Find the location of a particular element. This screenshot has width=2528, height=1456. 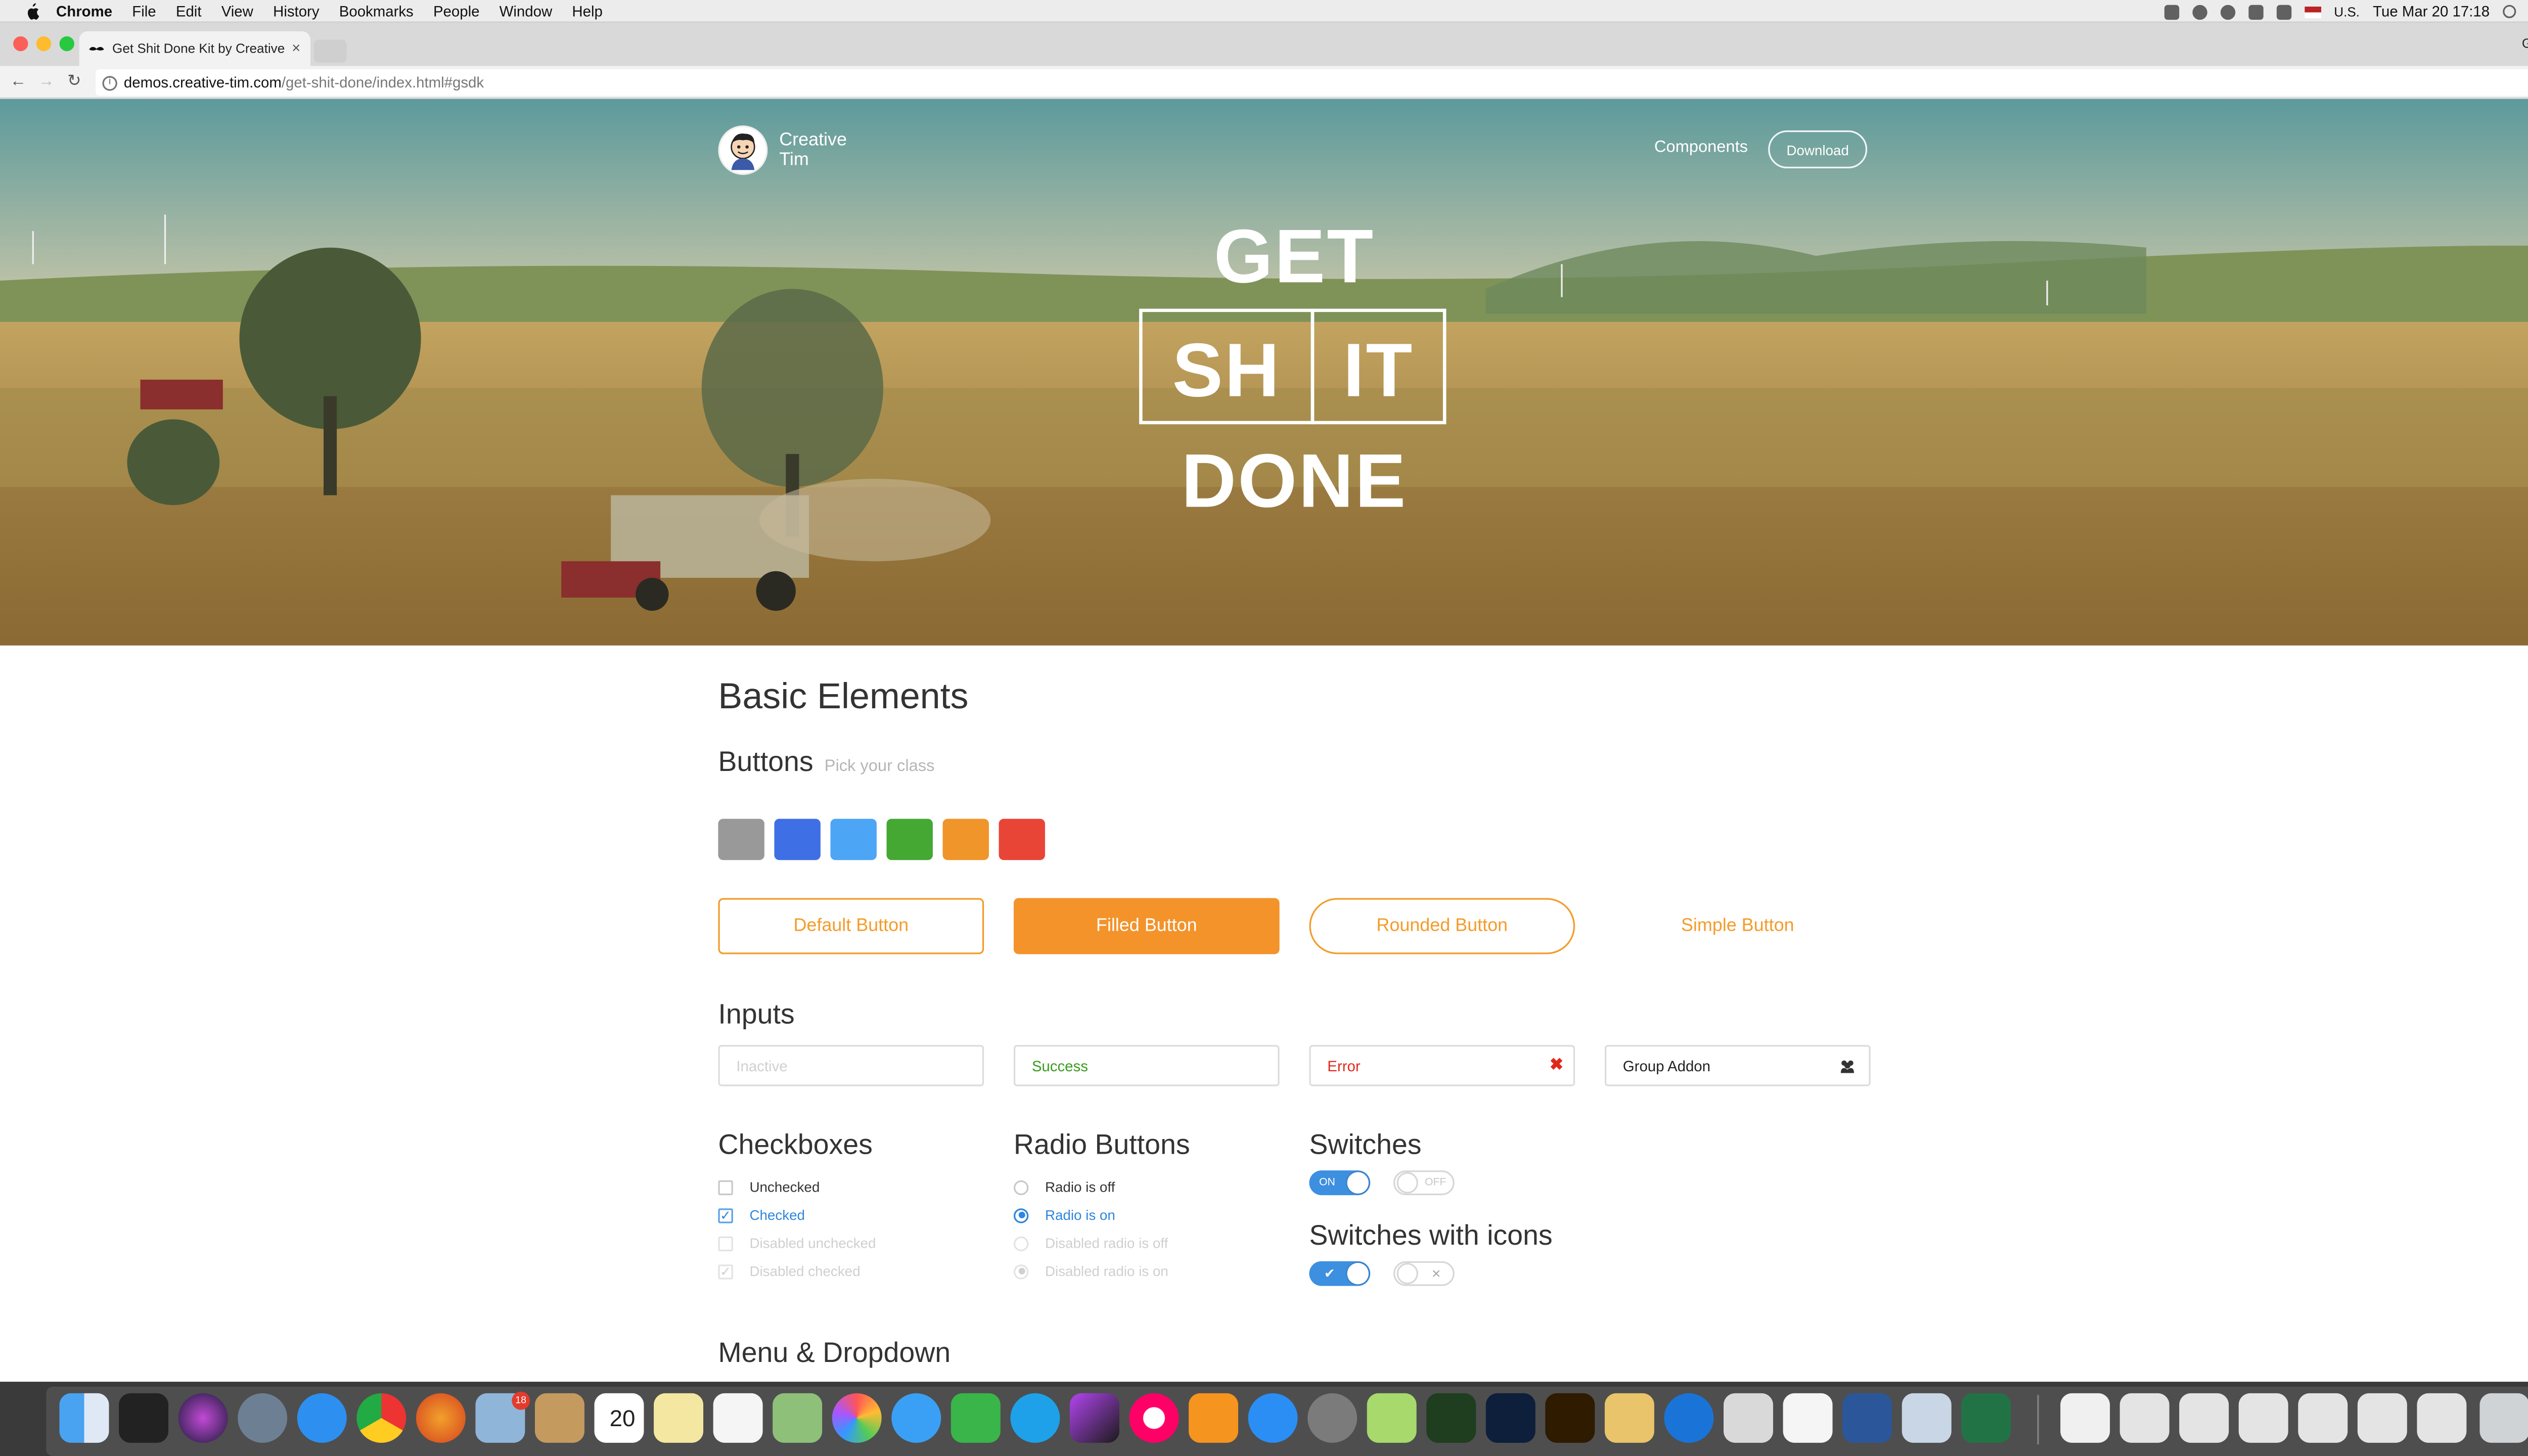

back-arrow-icon: ← is located at coordinates (18, 82).